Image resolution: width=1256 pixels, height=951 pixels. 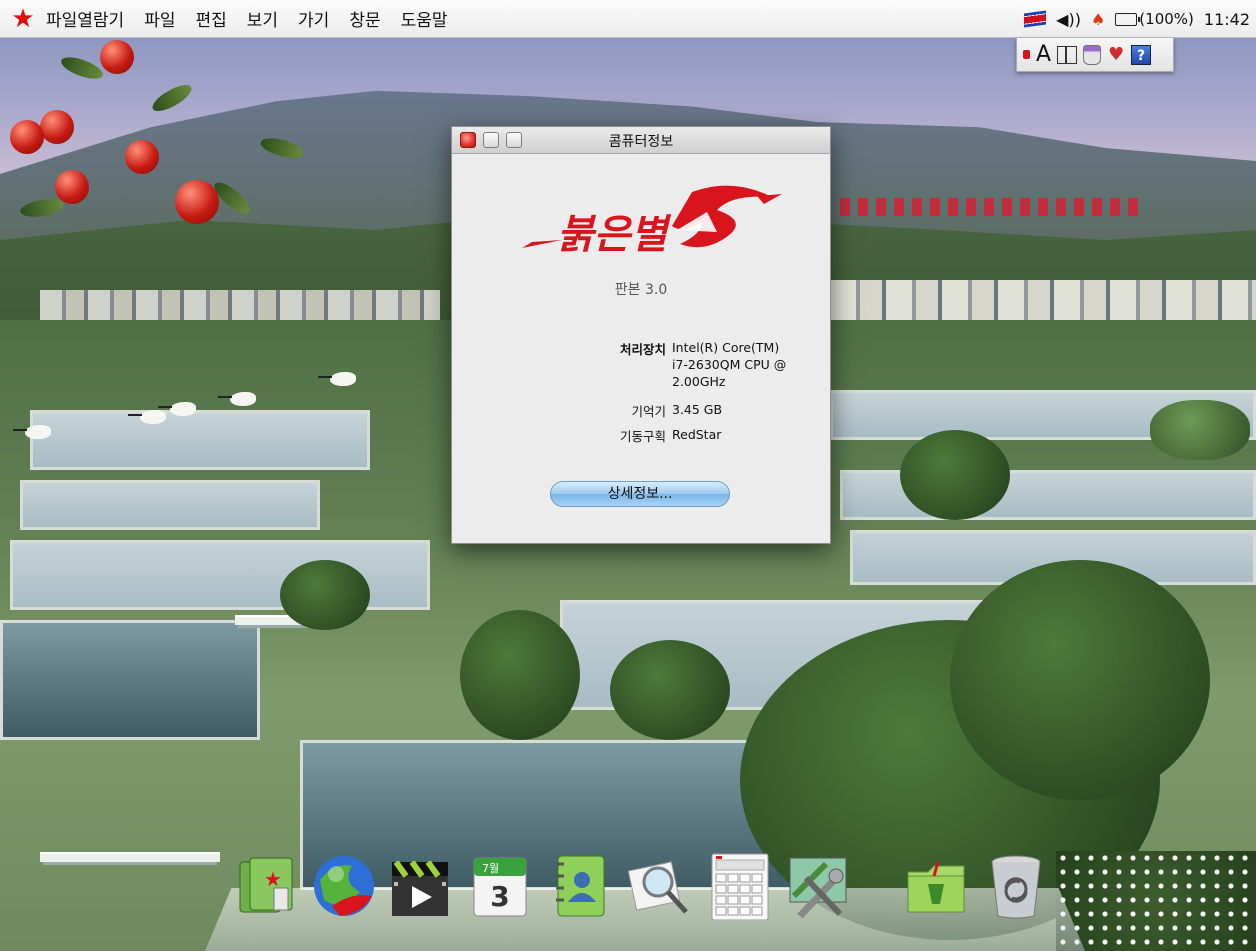 I want to click on menubar-clock: 11:42, so click(x=1227, y=19).